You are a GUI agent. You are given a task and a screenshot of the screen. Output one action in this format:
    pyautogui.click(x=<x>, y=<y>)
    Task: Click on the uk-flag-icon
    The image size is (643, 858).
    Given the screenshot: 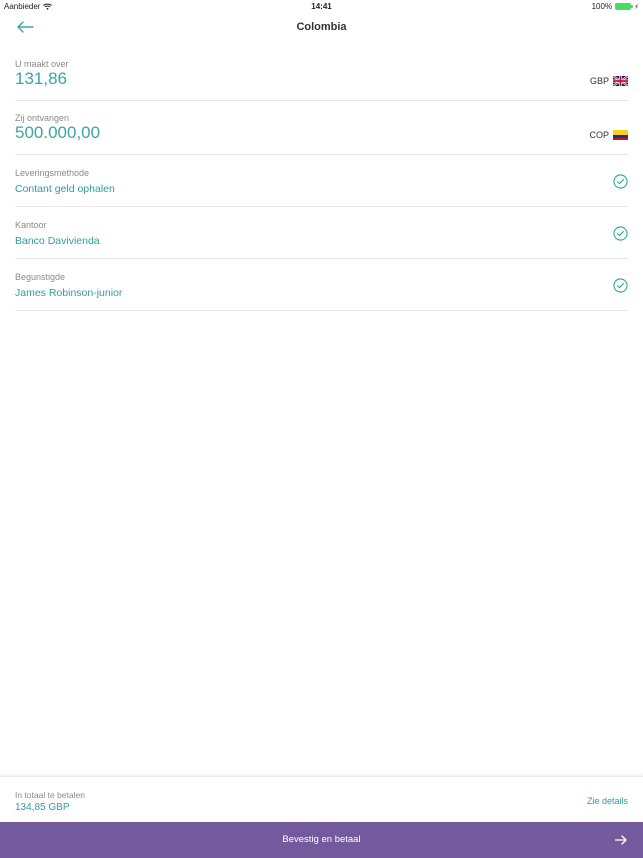 What is the action you would take?
    pyautogui.click(x=620, y=81)
    